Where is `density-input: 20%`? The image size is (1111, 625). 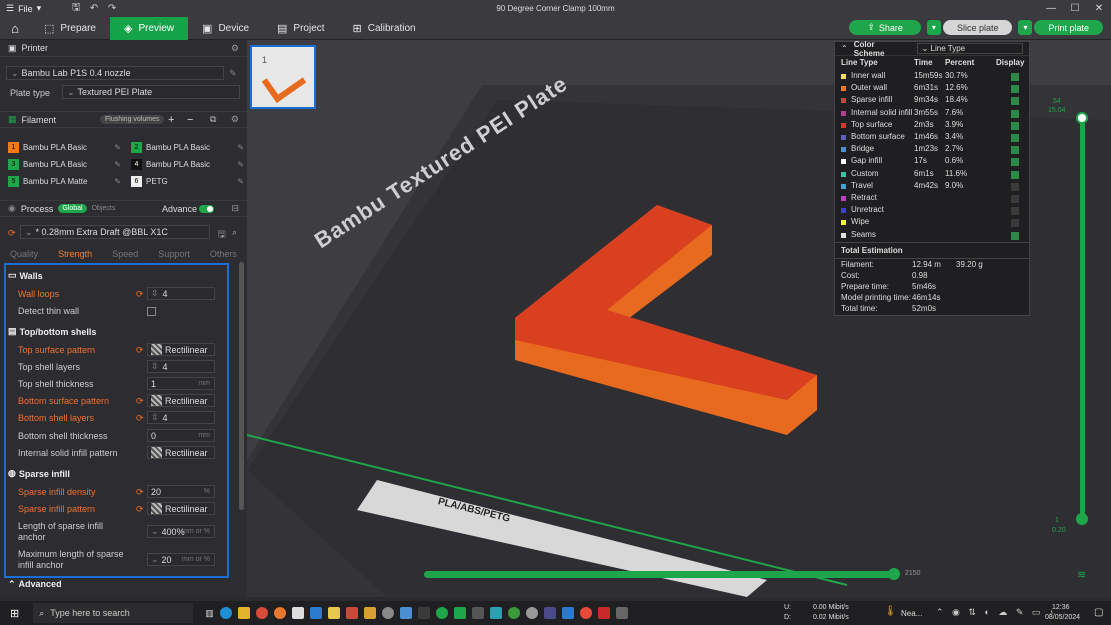
density-input: 20% is located at coordinates (181, 491).